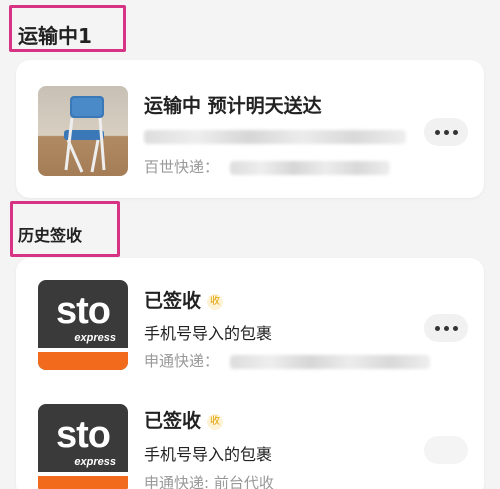 The image size is (500, 489). Describe the element at coordinates (85, 134) in the screenshot. I see `chair-image` at that location.